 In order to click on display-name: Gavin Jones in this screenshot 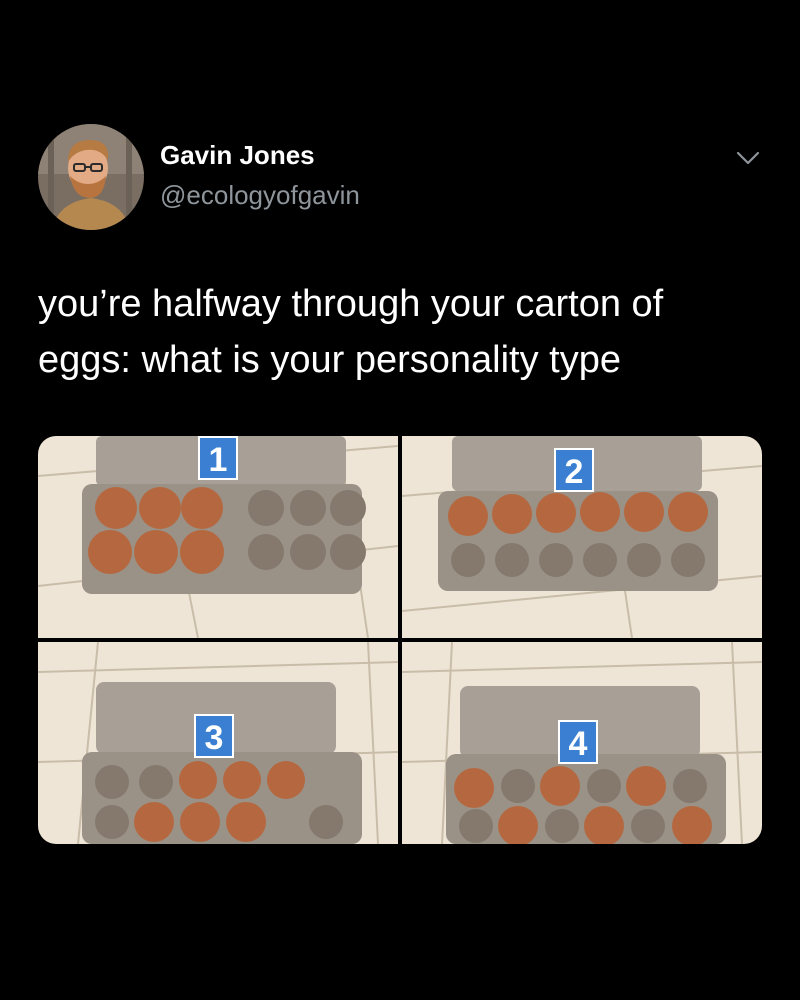, I will do `click(237, 155)`.